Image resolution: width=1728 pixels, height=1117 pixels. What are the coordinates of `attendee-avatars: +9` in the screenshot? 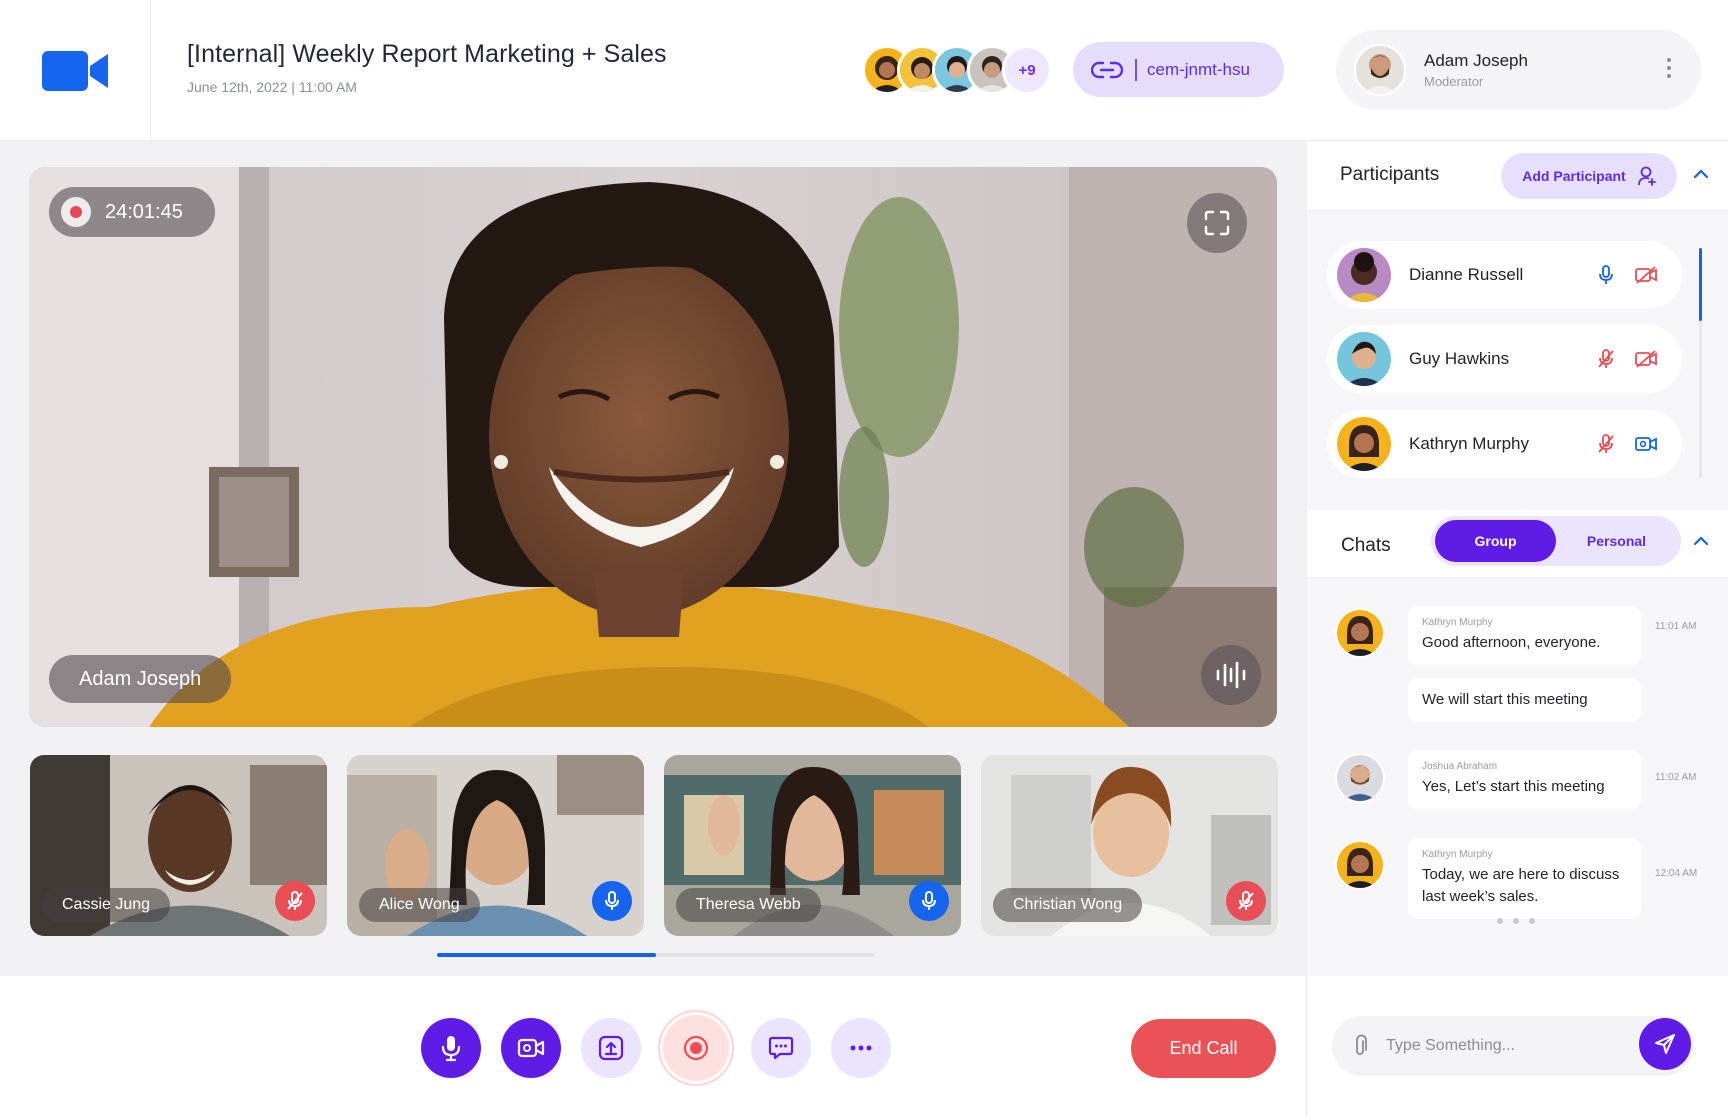 It's located at (957, 70).